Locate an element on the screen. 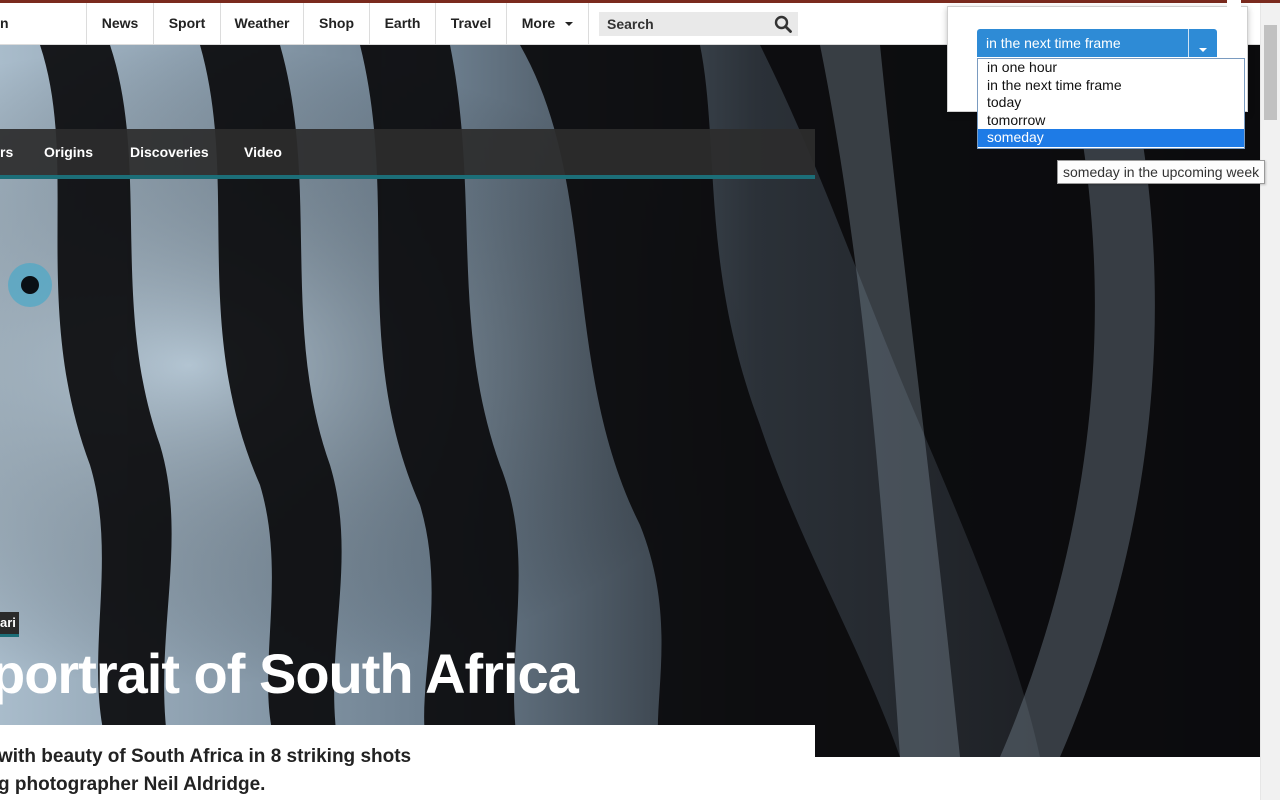  option-in-one-hour: in one hour is located at coordinates (1111, 68).